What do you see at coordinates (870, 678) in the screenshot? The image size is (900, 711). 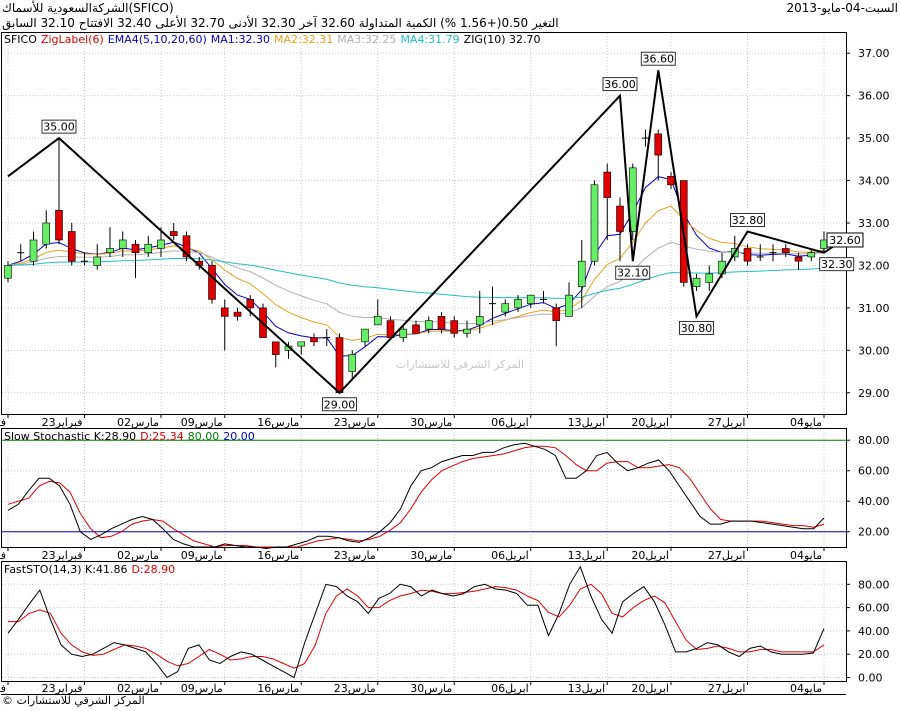 I see `y-tick-label: 0.00` at bounding box center [870, 678].